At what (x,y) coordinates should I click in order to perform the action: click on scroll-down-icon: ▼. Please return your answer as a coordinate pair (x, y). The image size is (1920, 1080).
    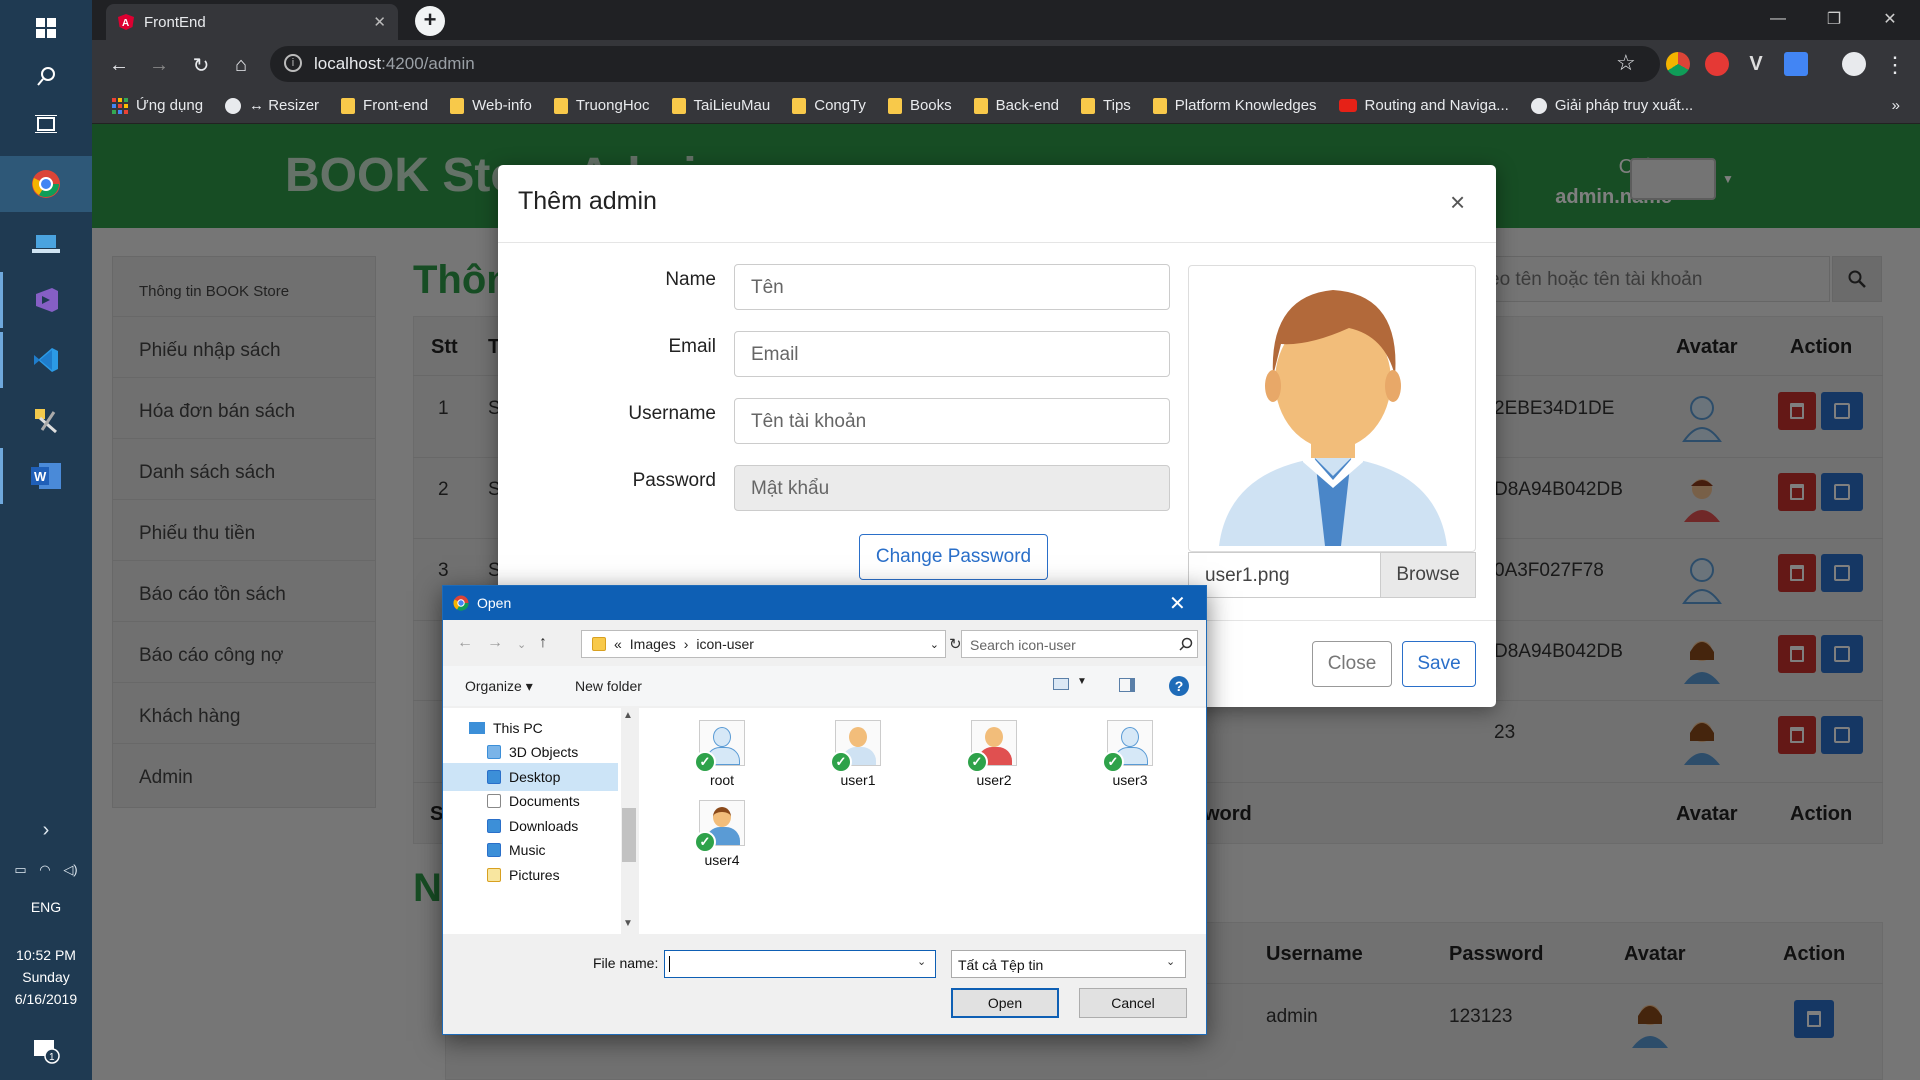
    Looking at the image, I should click on (628, 923).